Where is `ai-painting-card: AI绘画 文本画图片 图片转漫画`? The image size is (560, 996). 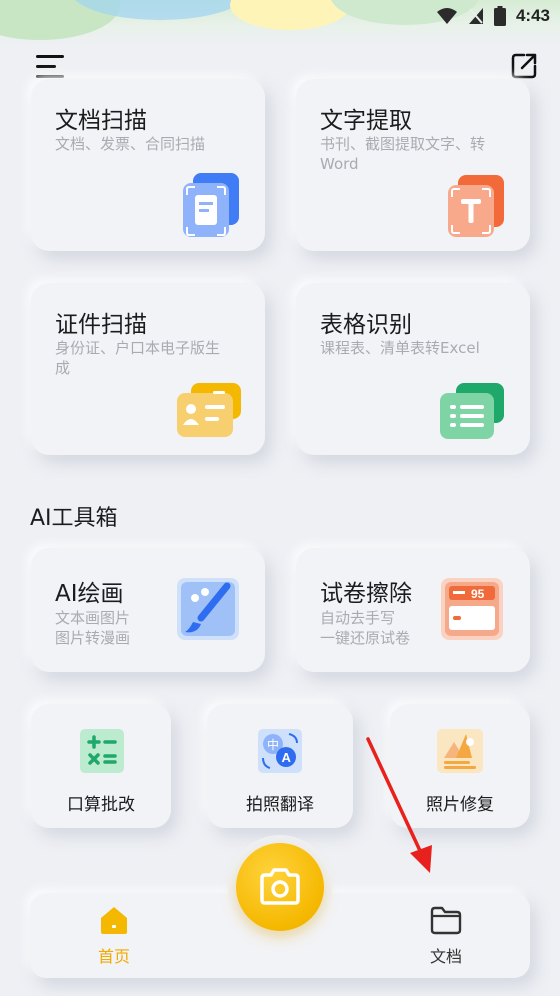 ai-painting-card: AI绘画 文本画图片 图片转漫画 is located at coordinates (148, 610).